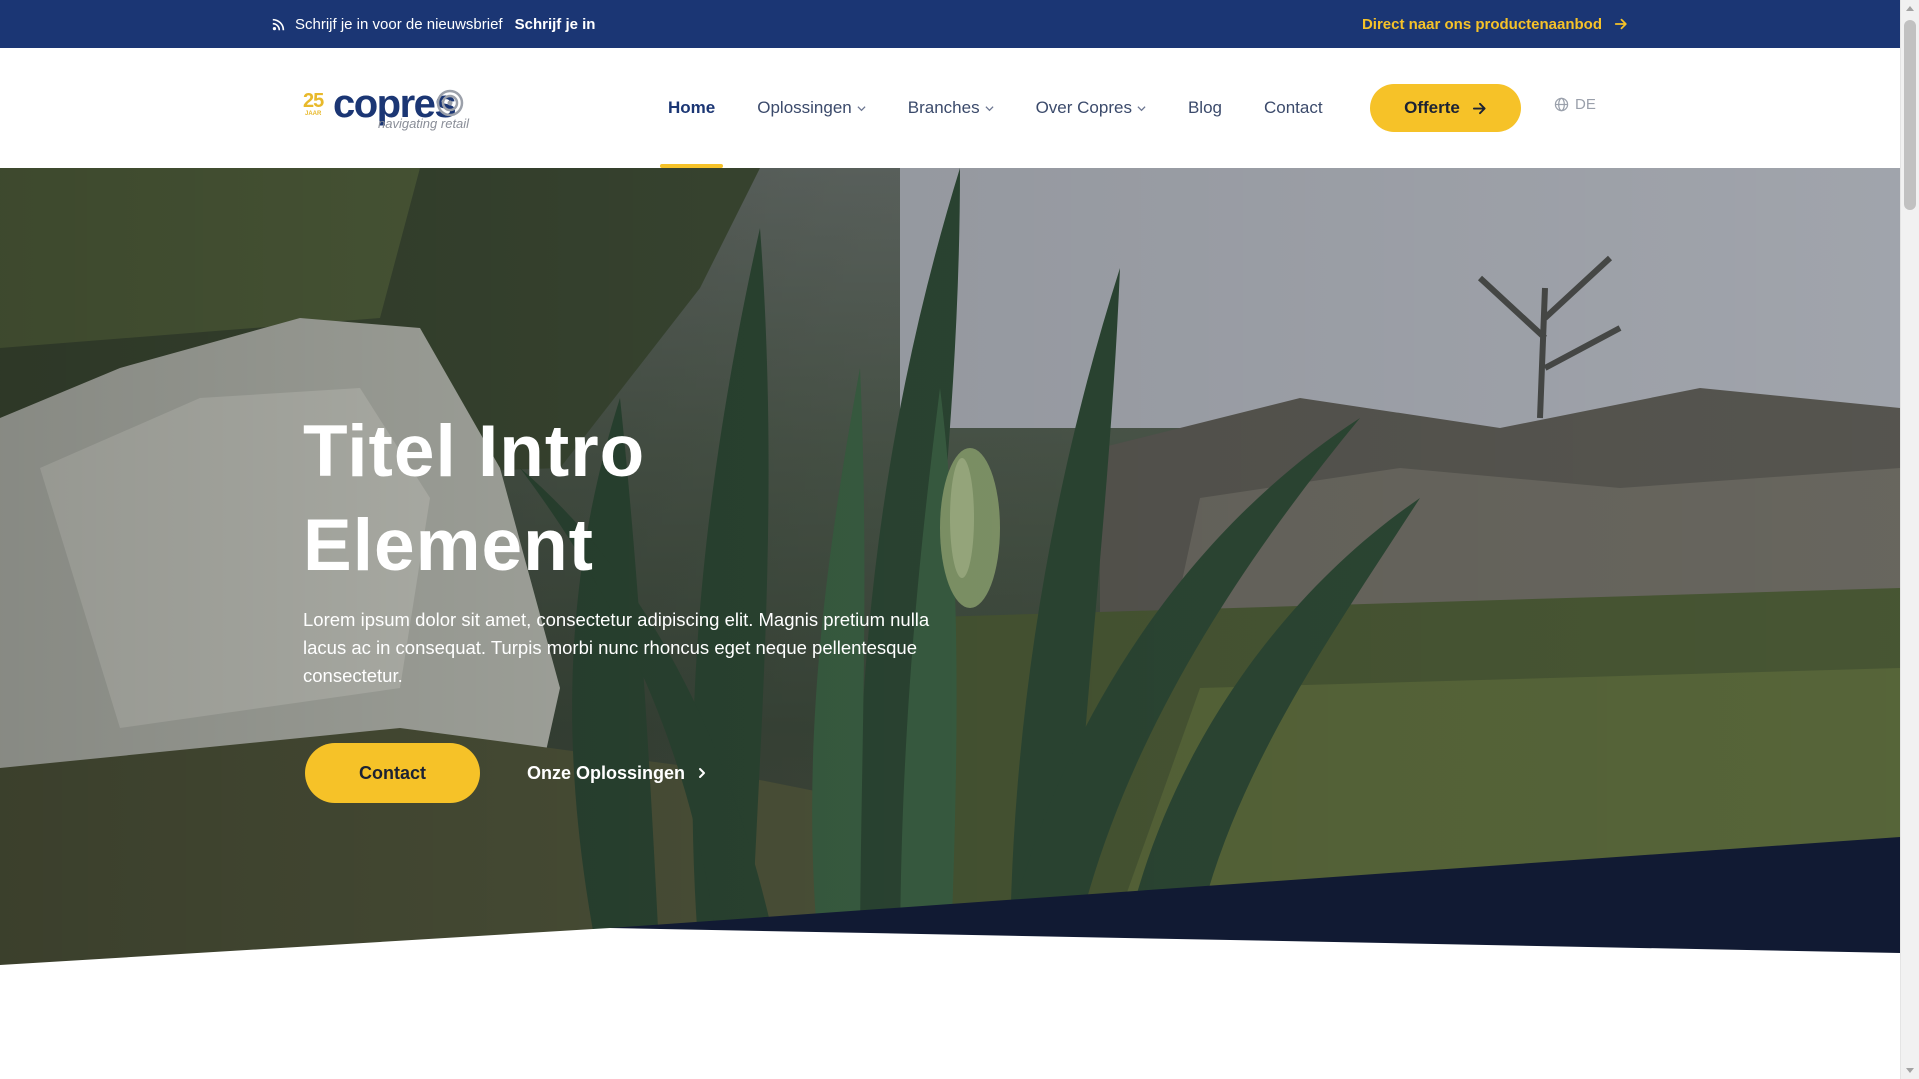 This screenshot has height=1079, width=1919. I want to click on nav-item-over-copres: Over Copres, so click(1091, 108).